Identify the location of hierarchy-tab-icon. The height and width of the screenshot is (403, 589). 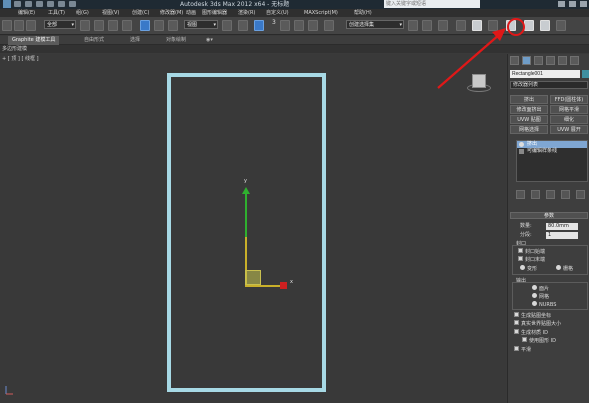
(538, 60).